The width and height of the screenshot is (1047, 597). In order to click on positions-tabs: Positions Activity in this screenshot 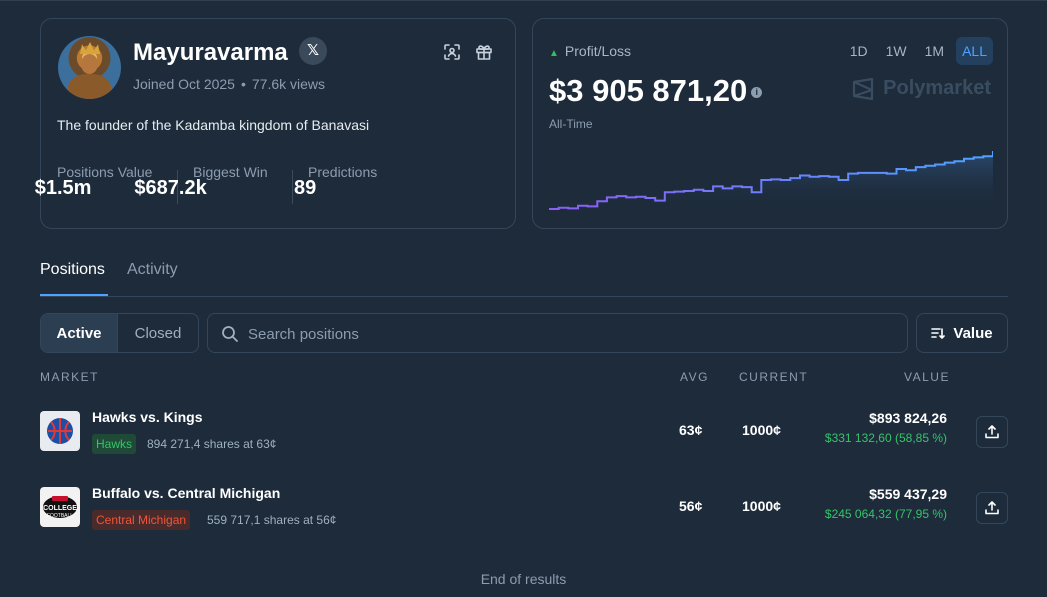, I will do `click(524, 277)`.